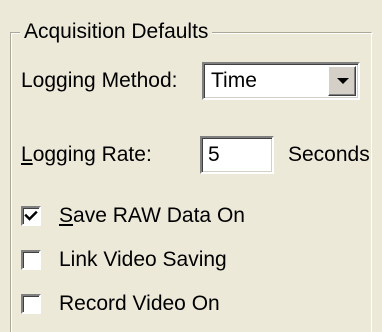 The height and width of the screenshot is (332, 382). I want to click on logging-rate-label: Logging Rate:, so click(86, 155).